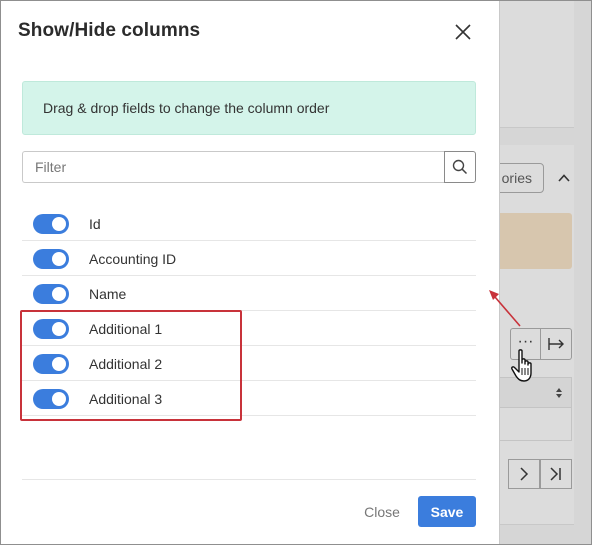  Describe the element at coordinates (126, 399) in the screenshot. I see `column-label: Additional 3` at that location.